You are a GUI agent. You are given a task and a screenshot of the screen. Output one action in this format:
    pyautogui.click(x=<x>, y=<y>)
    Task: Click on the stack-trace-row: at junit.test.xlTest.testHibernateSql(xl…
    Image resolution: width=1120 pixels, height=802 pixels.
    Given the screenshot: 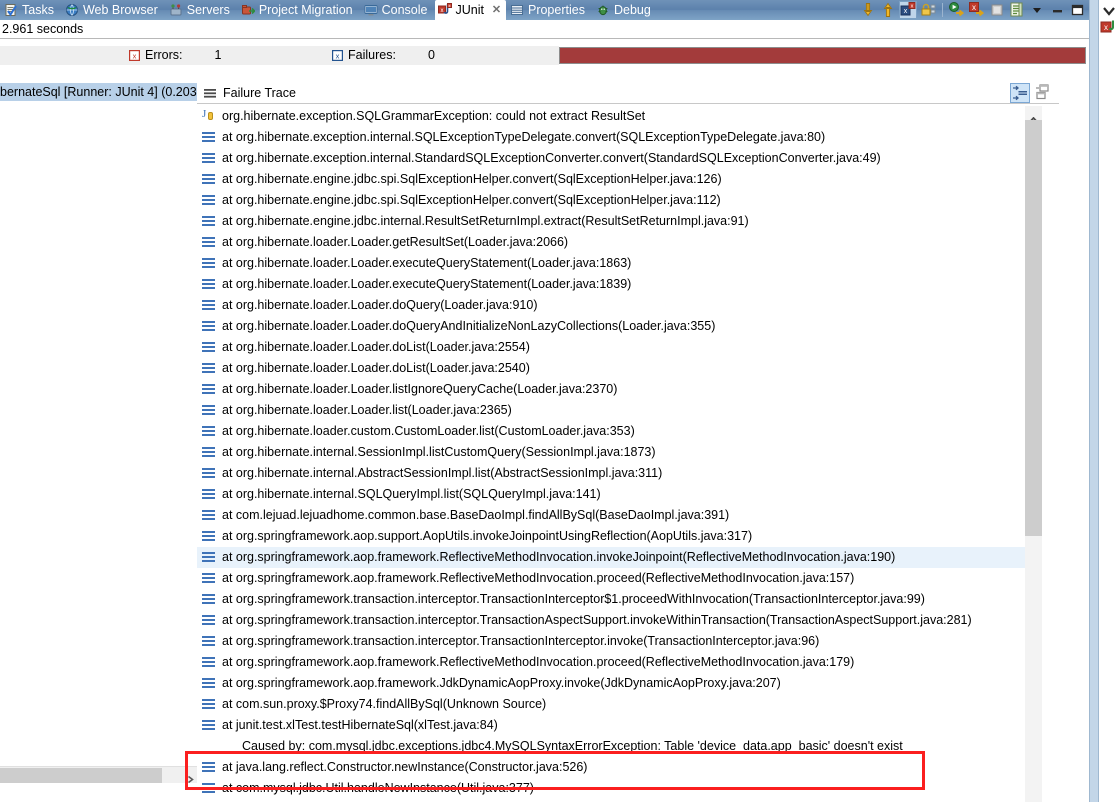 What is the action you would take?
    pyautogui.click(x=619, y=725)
    